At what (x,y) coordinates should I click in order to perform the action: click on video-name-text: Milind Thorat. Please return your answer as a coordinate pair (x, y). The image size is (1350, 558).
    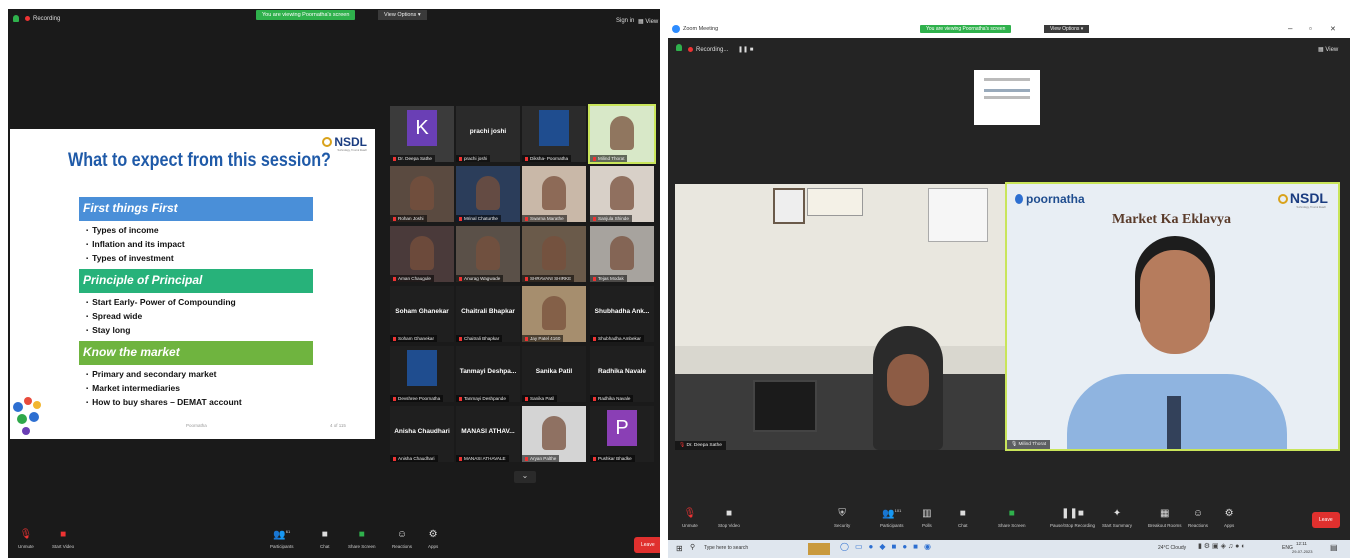
    Looking at the image, I should click on (1032, 444).